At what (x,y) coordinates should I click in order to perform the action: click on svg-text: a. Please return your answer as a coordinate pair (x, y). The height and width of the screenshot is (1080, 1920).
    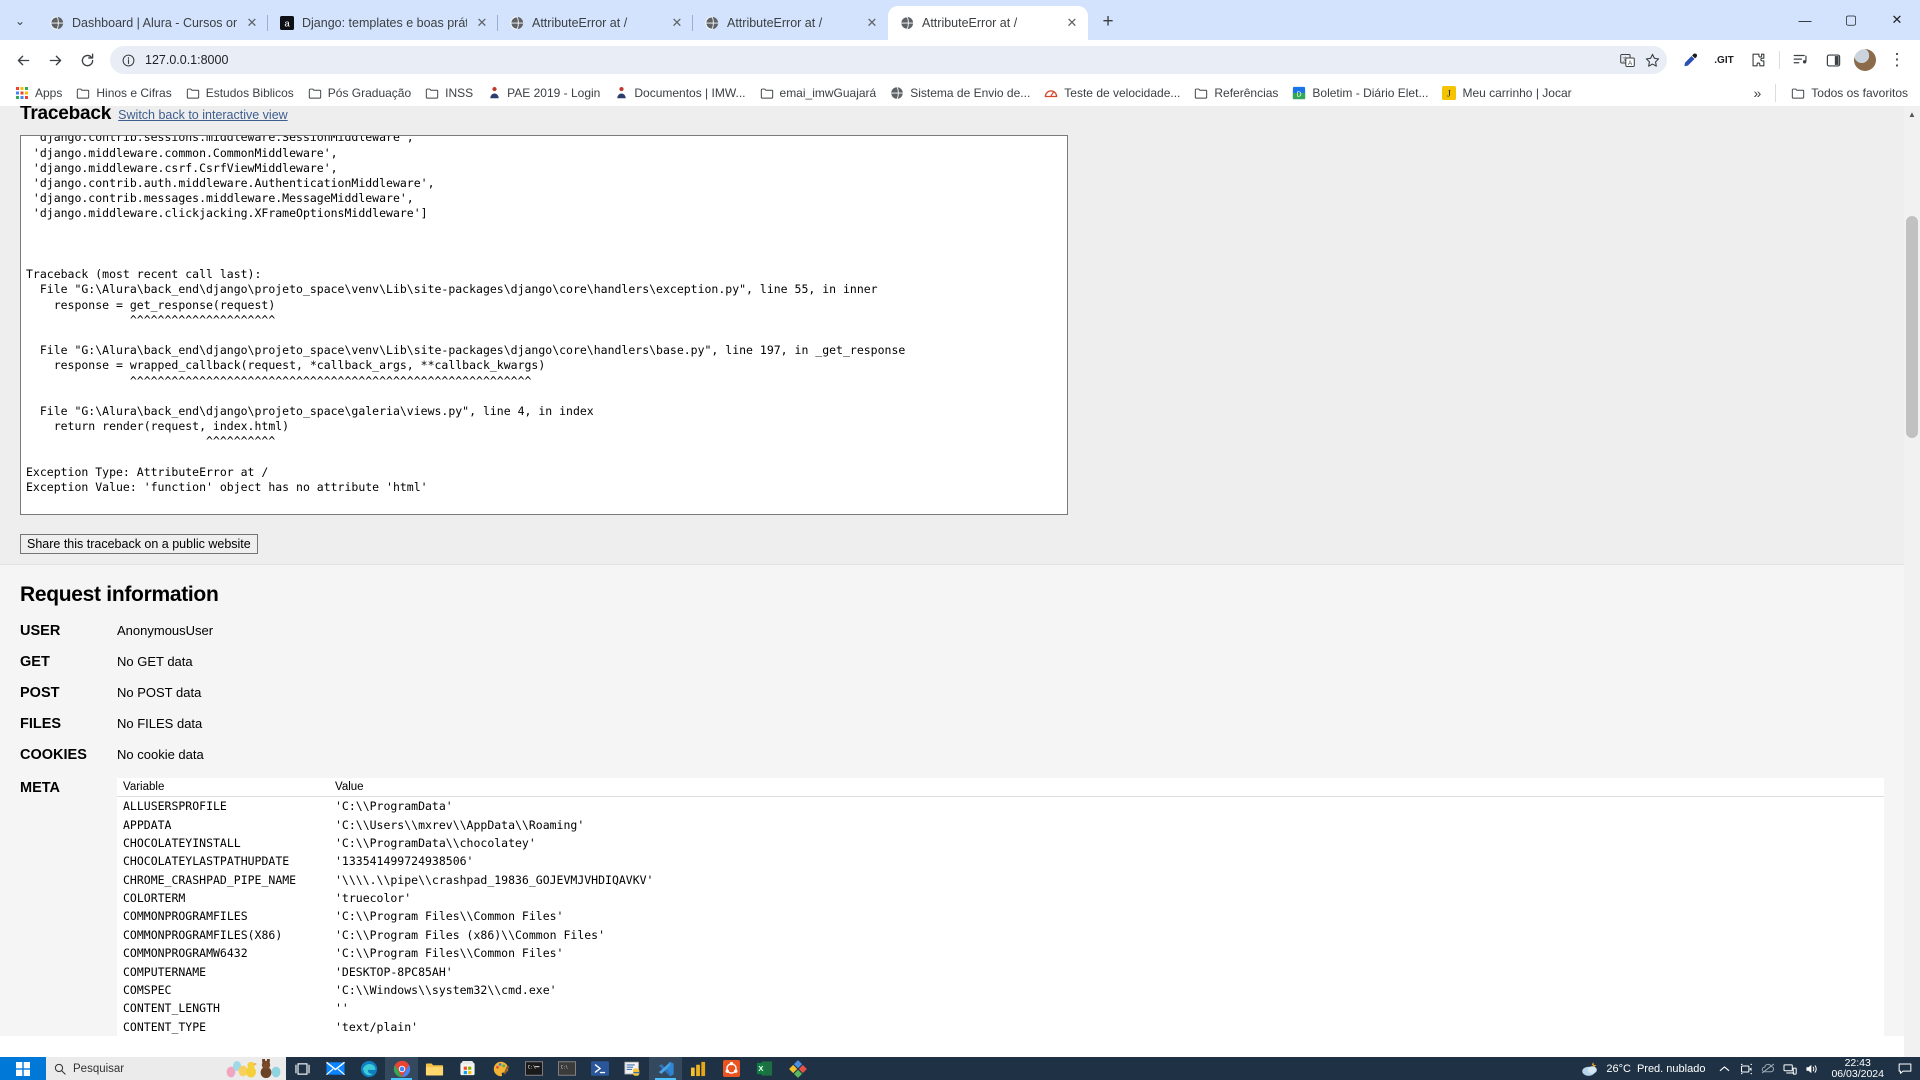
    Looking at the image, I should click on (287, 24).